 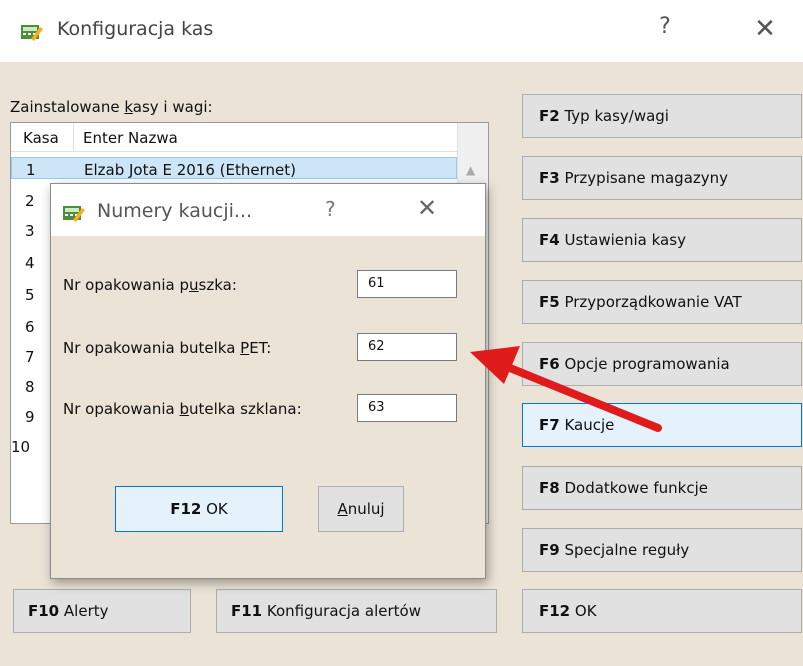 I want to click on puszka-field: 61, so click(x=407, y=284).